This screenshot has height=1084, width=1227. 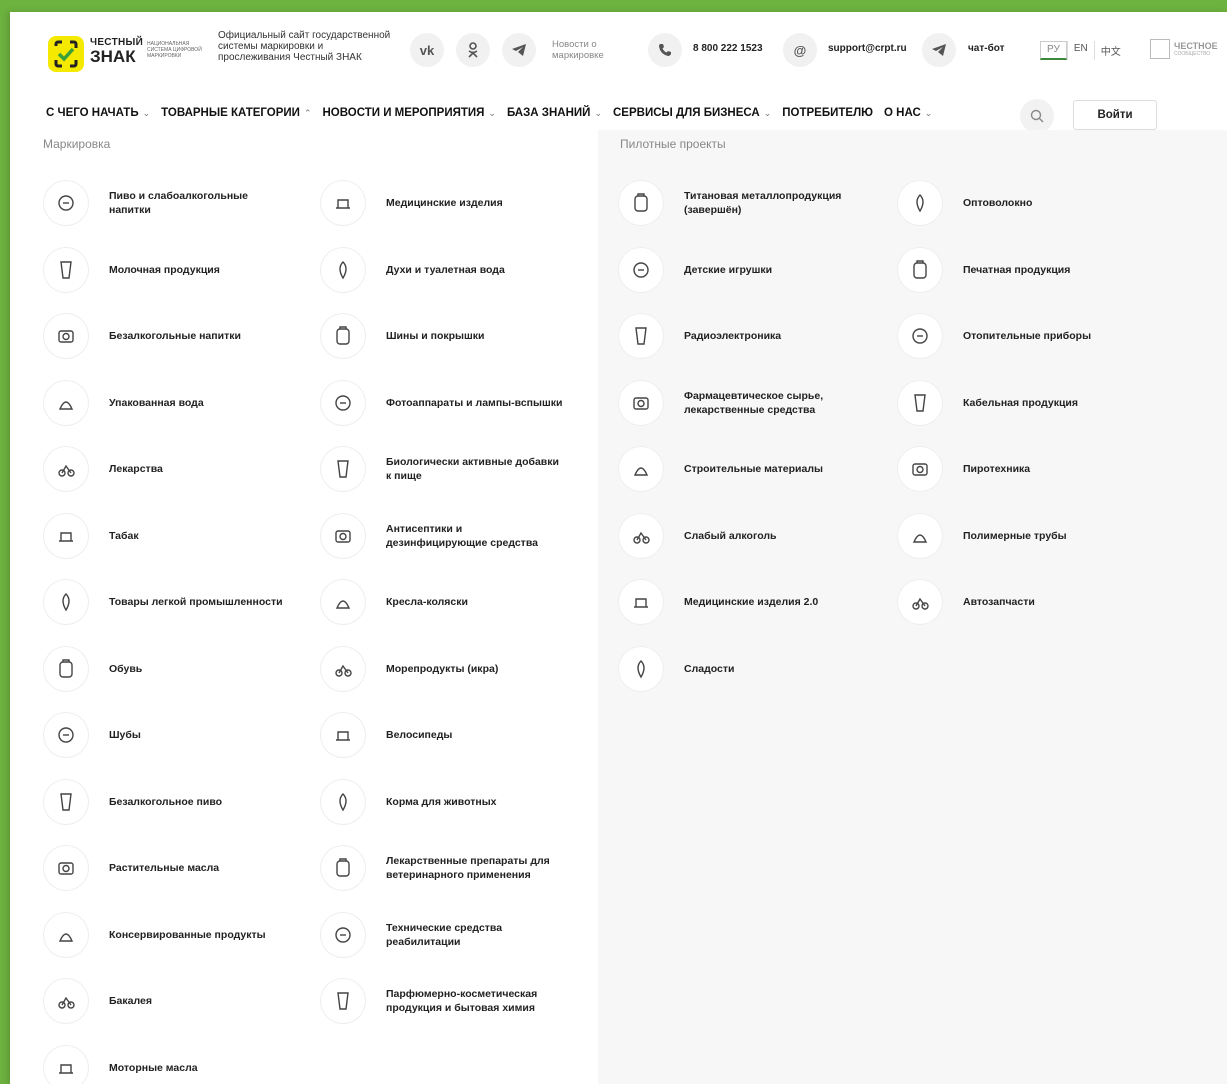 I want to click on telegram-chat-icon, so click(x=939, y=50).